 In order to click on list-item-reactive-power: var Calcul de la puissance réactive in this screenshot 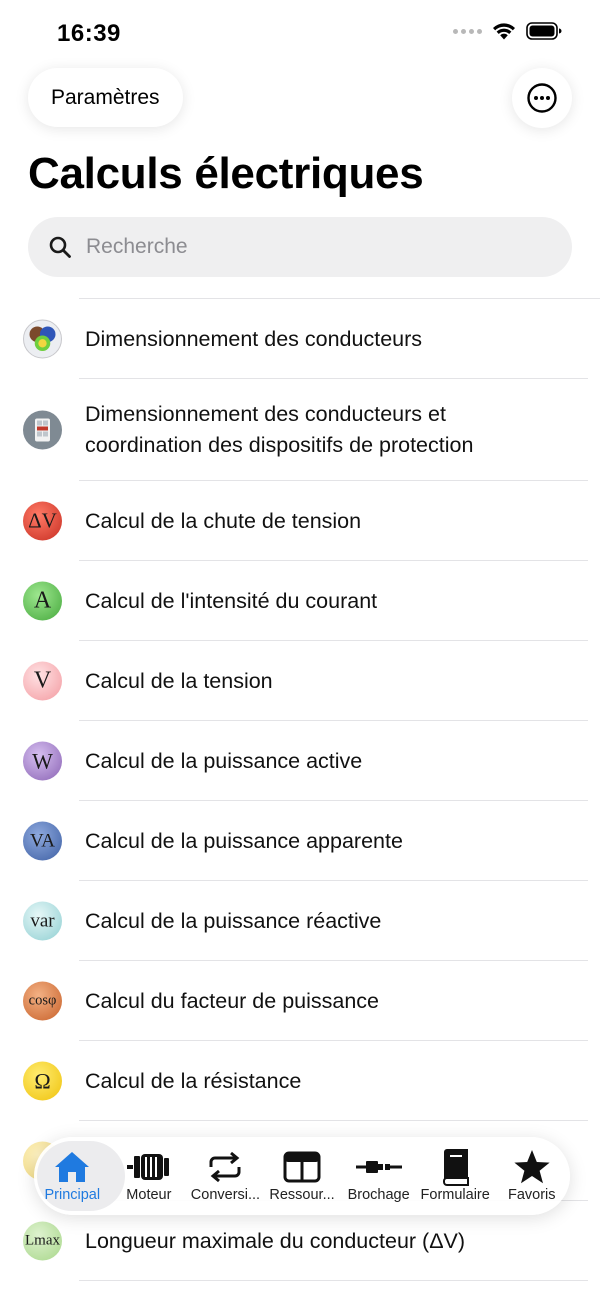, I will do `click(300, 921)`.